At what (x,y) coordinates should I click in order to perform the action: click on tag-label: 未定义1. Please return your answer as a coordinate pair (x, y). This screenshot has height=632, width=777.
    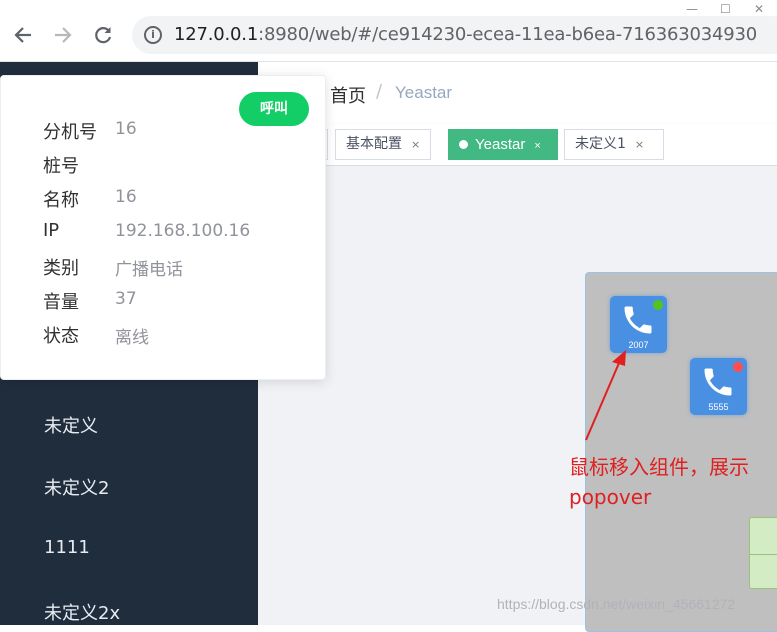
    Looking at the image, I should click on (600, 144).